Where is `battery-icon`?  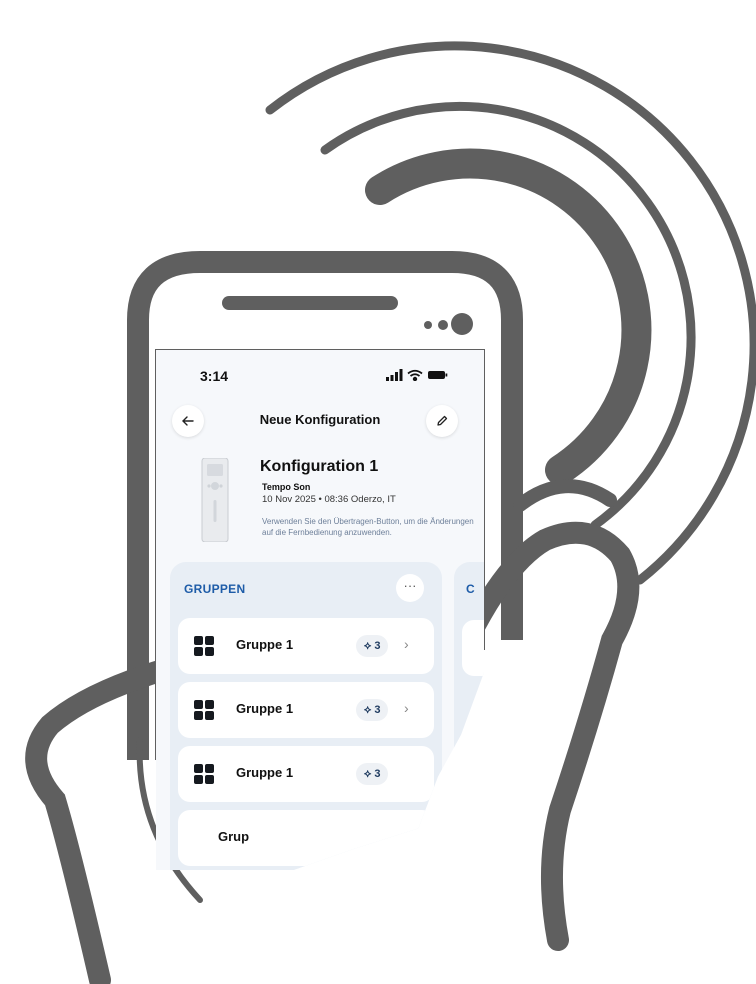
battery-icon is located at coordinates (438, 375).